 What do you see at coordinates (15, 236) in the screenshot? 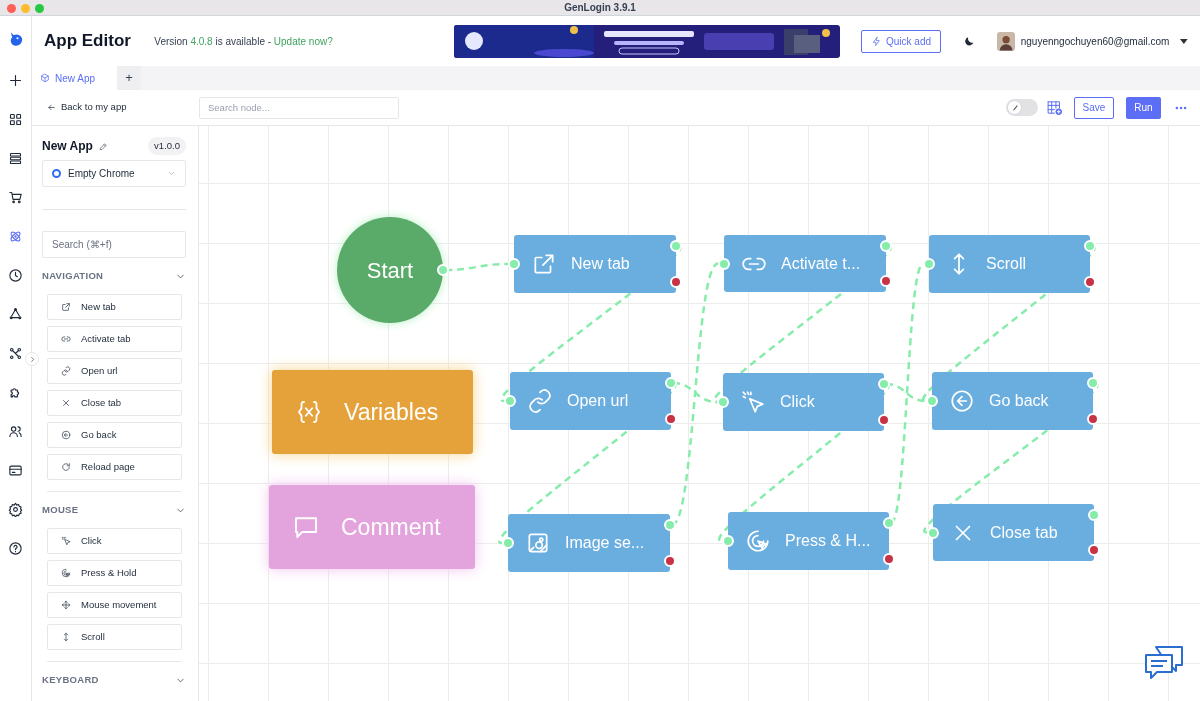
I see `atom-icon` at bounding box center [15, 236].